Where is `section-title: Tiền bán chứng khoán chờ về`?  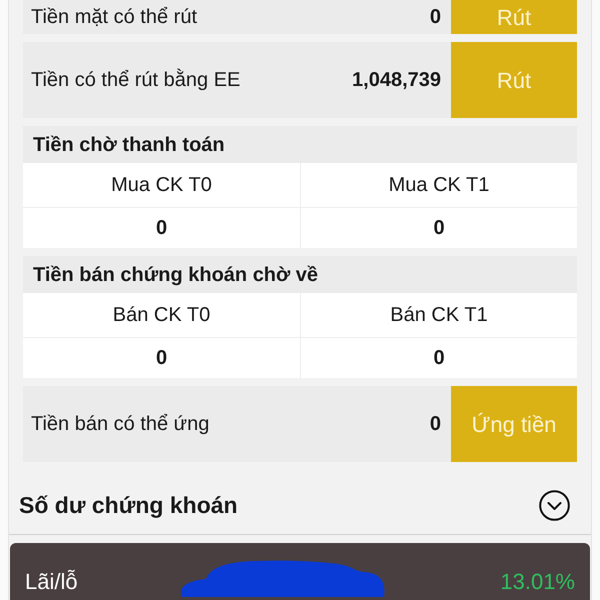
section-title: Tiền bán chứng khoán chờ về is located at coordinates (300, 274).